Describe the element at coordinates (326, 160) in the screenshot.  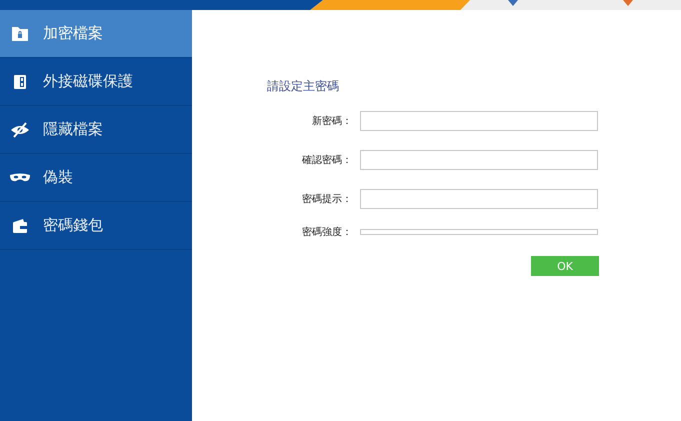
I see `field-label: 確認密碼：` at that location.